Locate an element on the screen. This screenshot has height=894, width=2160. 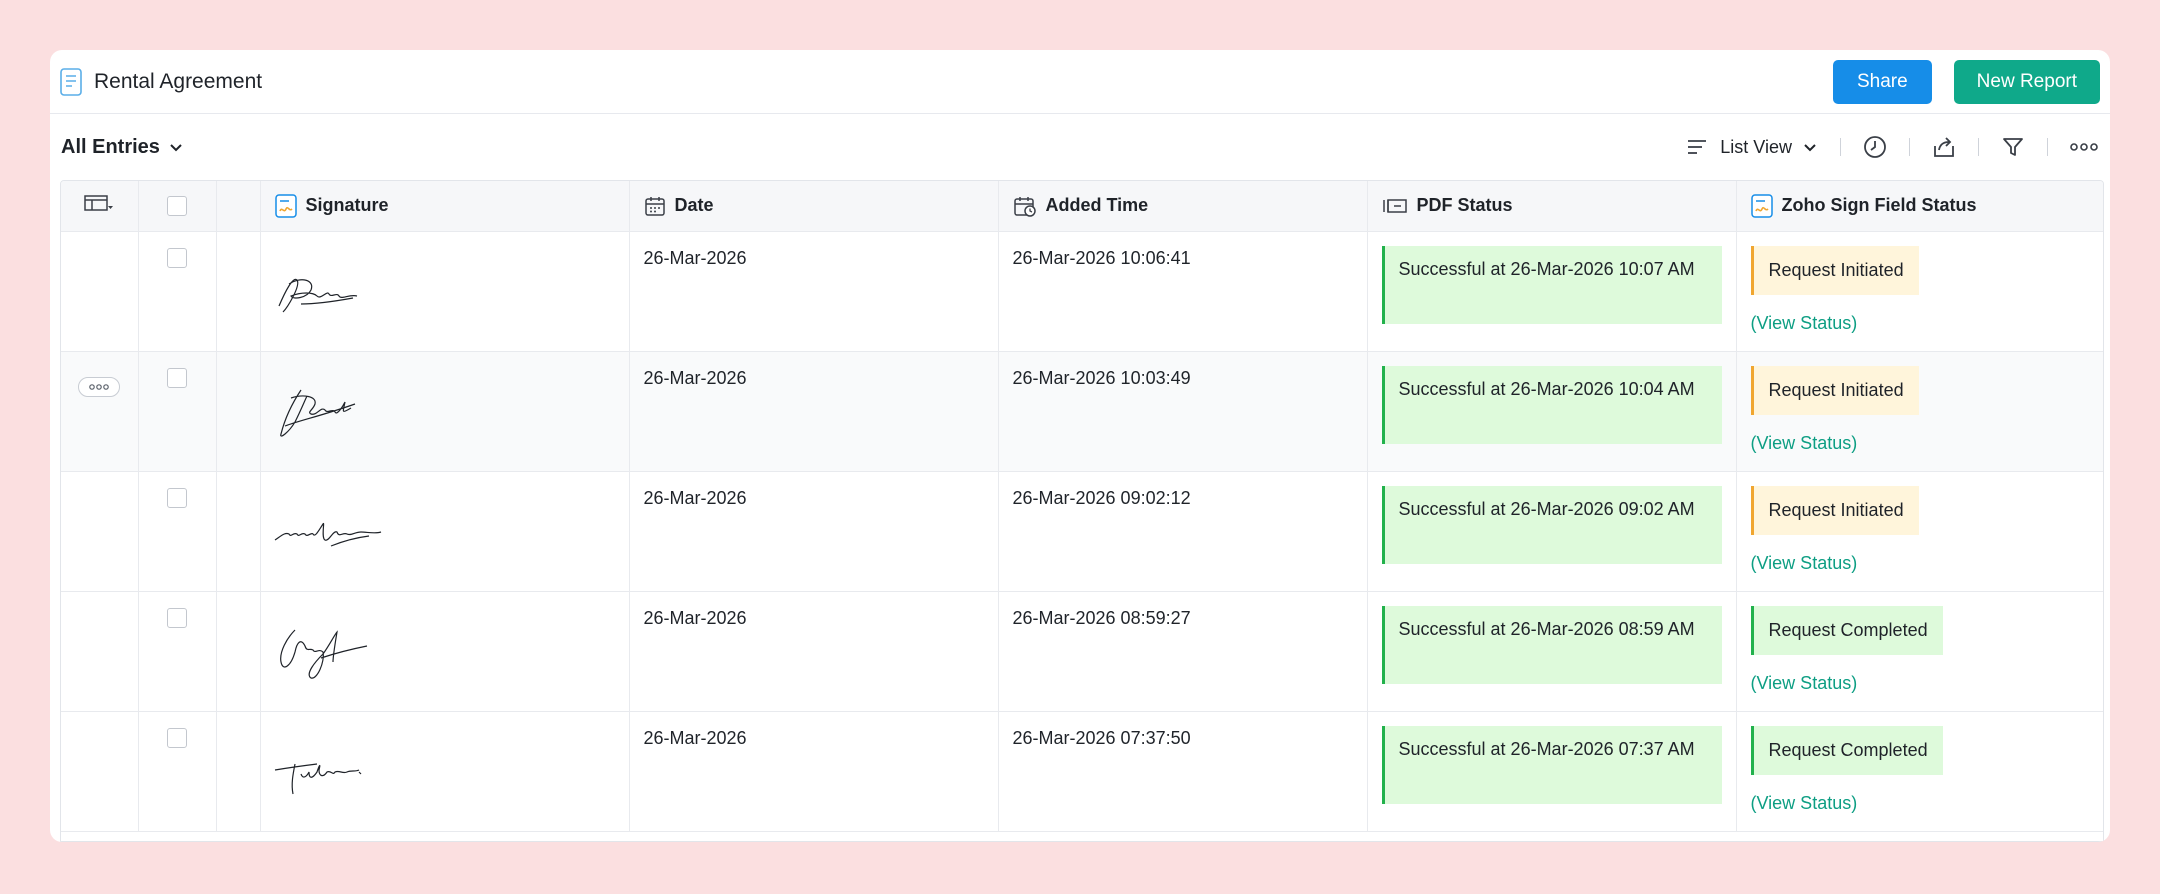
export-icon is located at coordinates (1944, 147).